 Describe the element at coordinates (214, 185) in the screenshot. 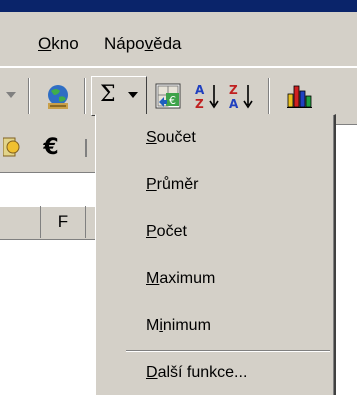

I see `menu-item-prumer: Průměr` at that location.